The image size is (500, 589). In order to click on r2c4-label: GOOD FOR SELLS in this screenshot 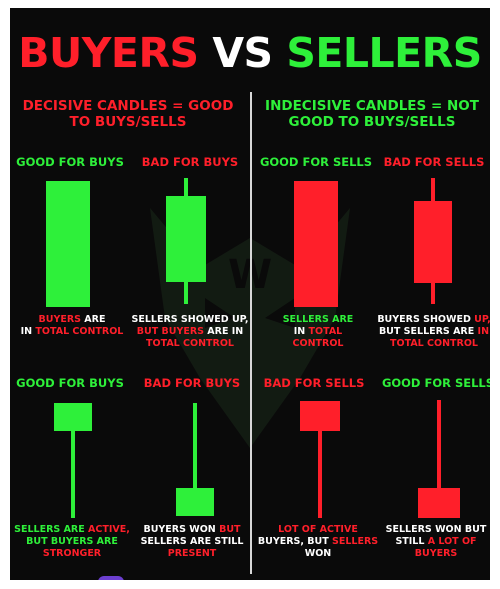, I will do `click(435, 383)`.